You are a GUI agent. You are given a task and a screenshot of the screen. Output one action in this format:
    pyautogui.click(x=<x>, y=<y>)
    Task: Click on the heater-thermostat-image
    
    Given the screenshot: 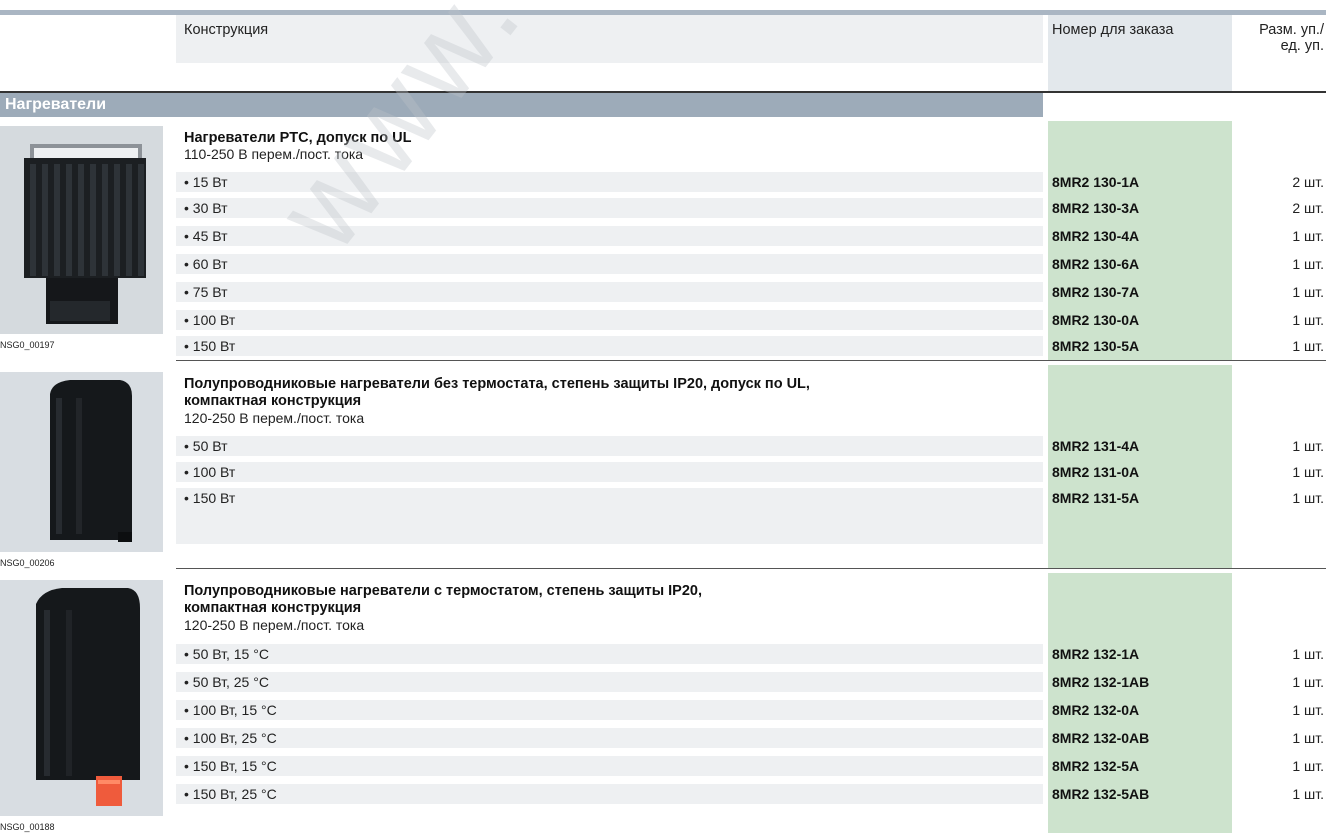 What is the action you would take?
    pyautogui.click(x=81, y=698)
    